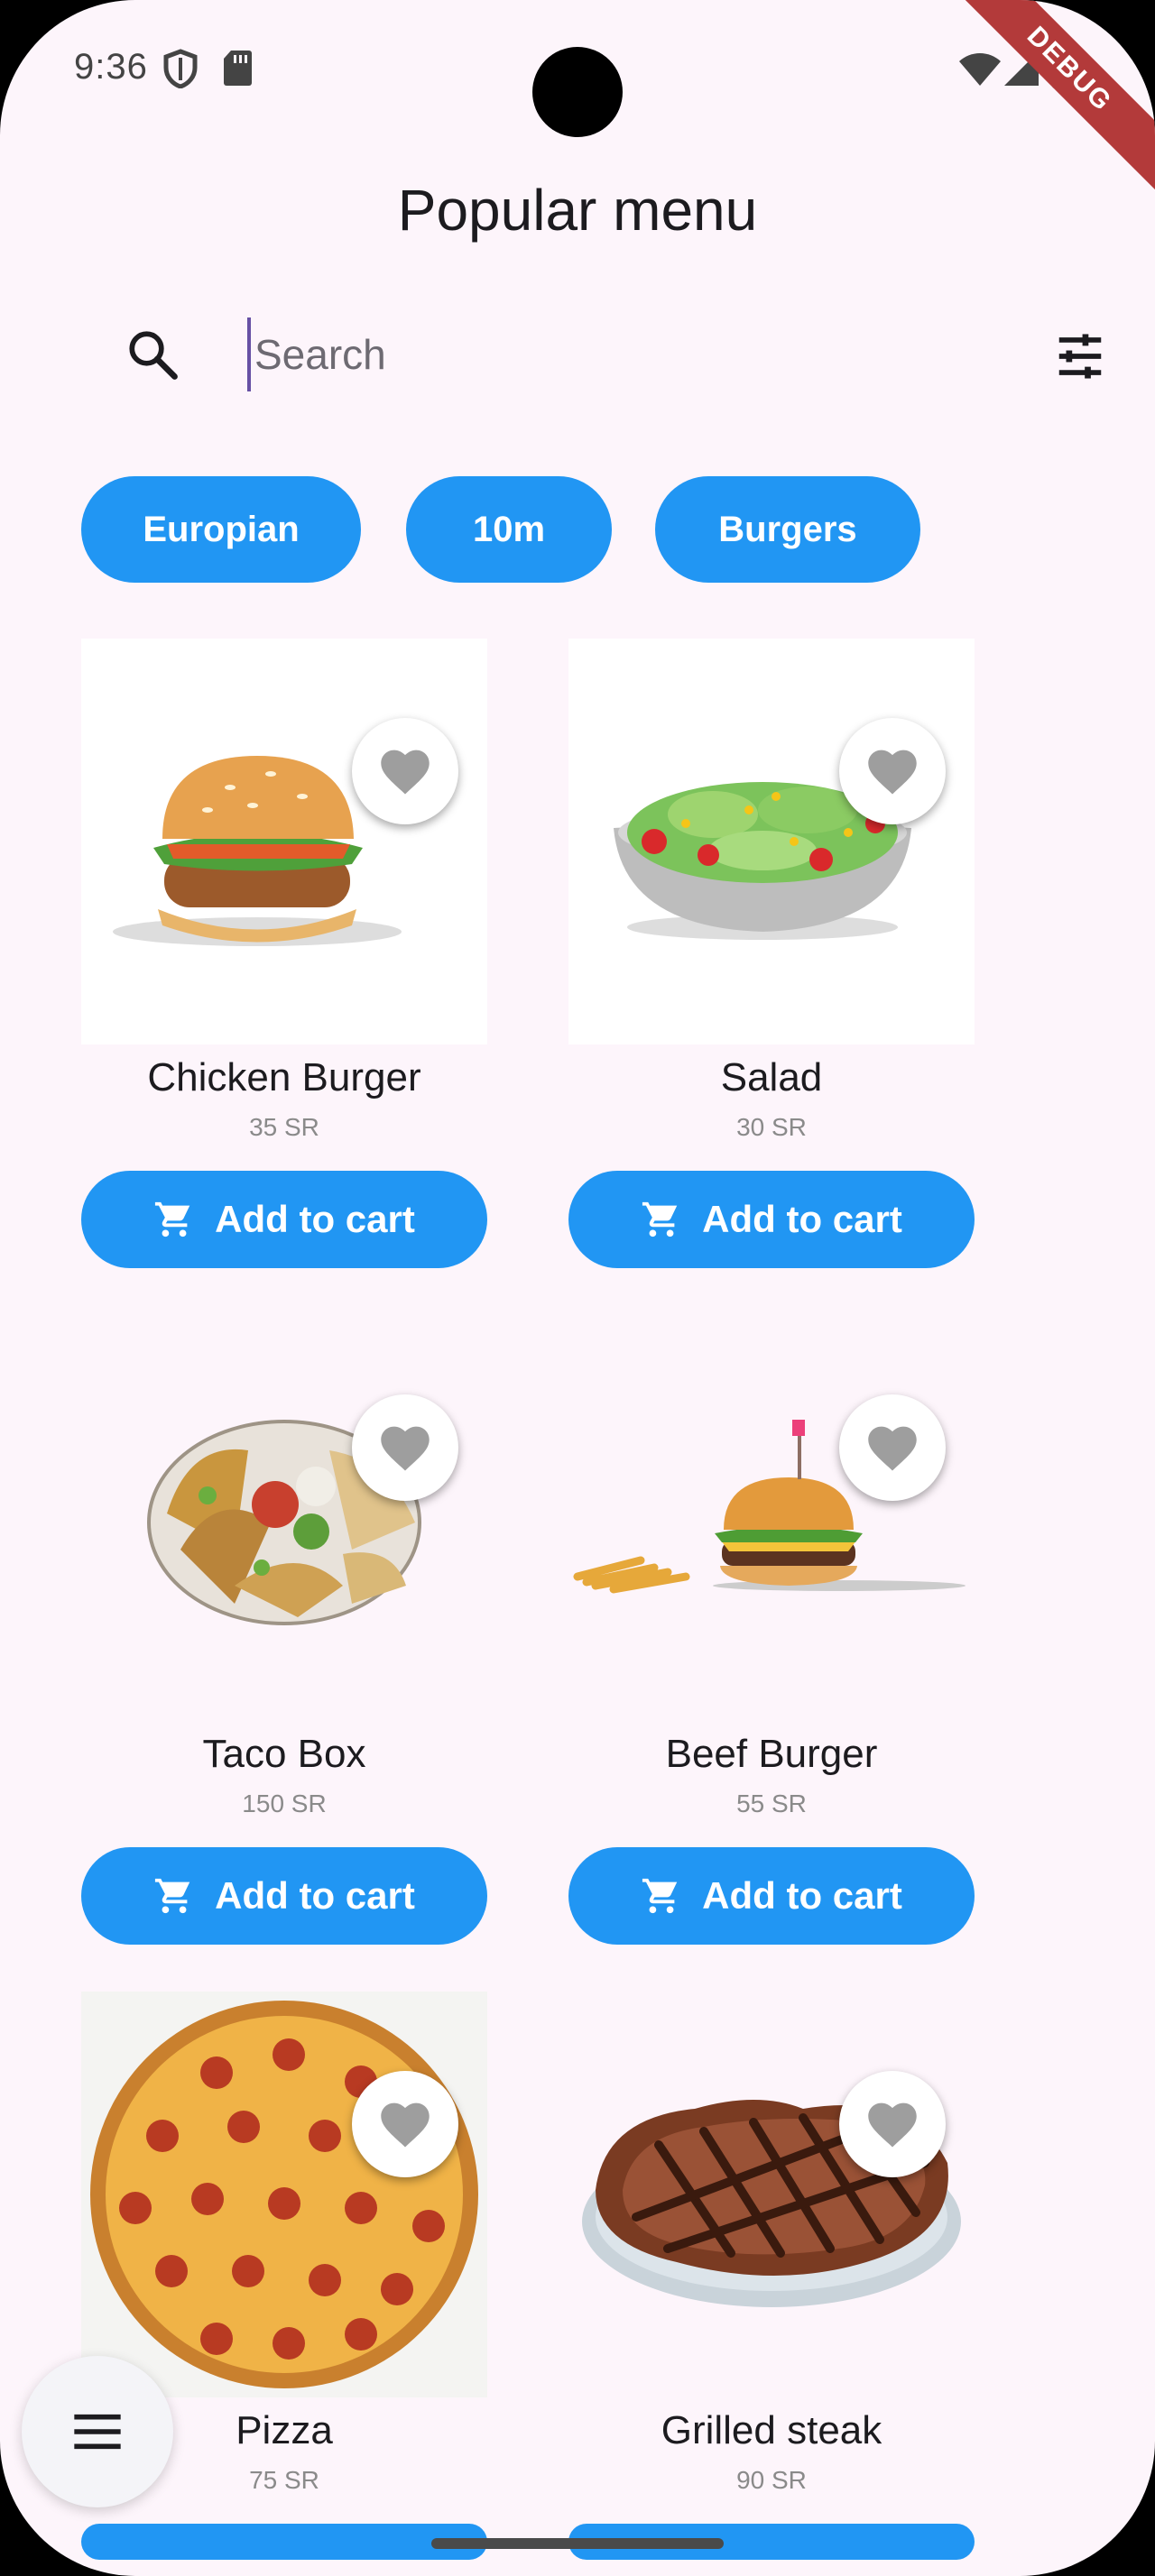 This screenshot has height=2576, width=1155. Describe the element at coordinates (771, 1803) in the screenshot. I see `item-price: 55 SR` at that location.